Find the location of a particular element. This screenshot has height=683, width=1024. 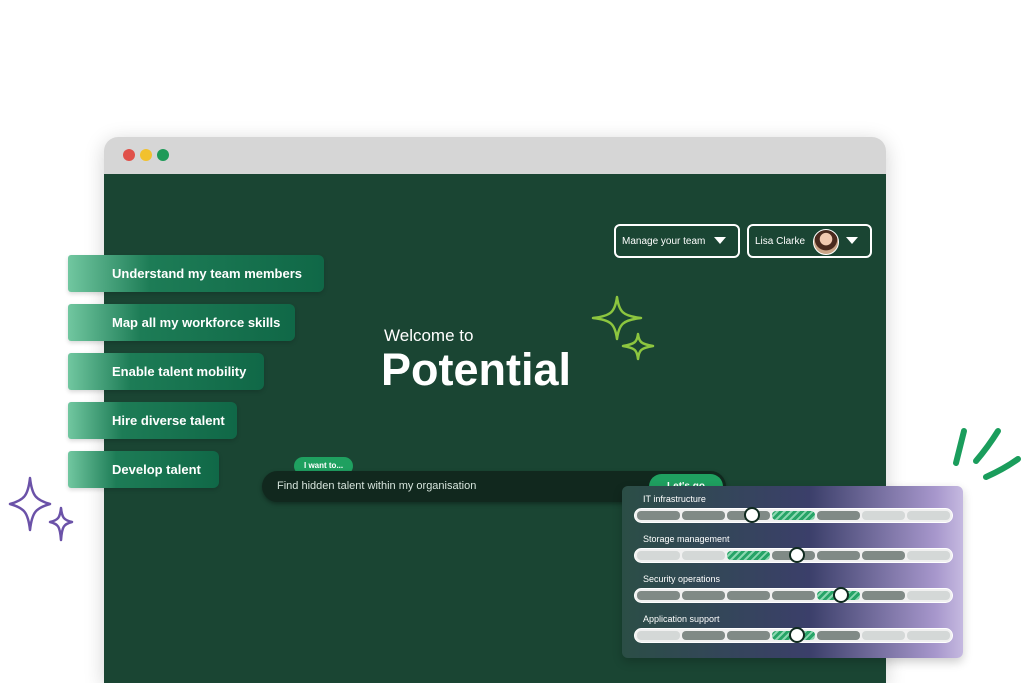

manage-team-label: Manage your team is located at coordinates (664, 241).